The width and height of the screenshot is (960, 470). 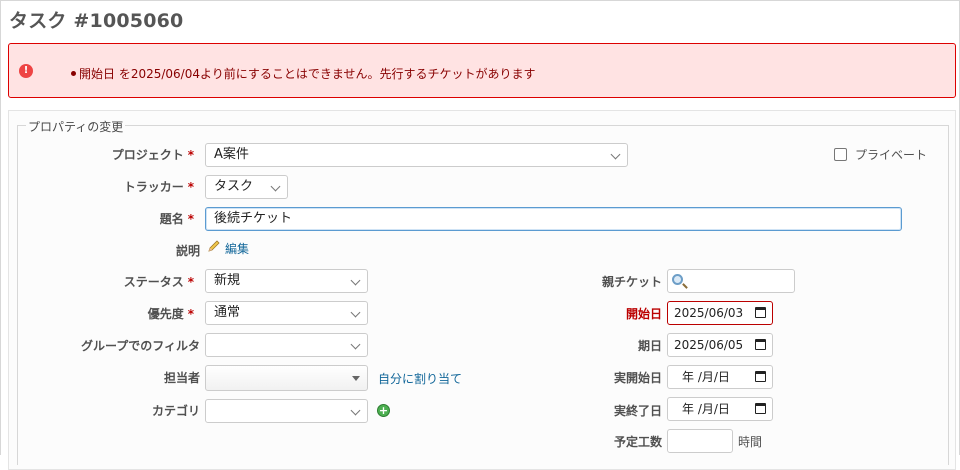 What do you see at coordinates (140, 346) in the screenshot?
I see `group-filter-label: グループでのフィルタ` at bounding box center [140, 346].